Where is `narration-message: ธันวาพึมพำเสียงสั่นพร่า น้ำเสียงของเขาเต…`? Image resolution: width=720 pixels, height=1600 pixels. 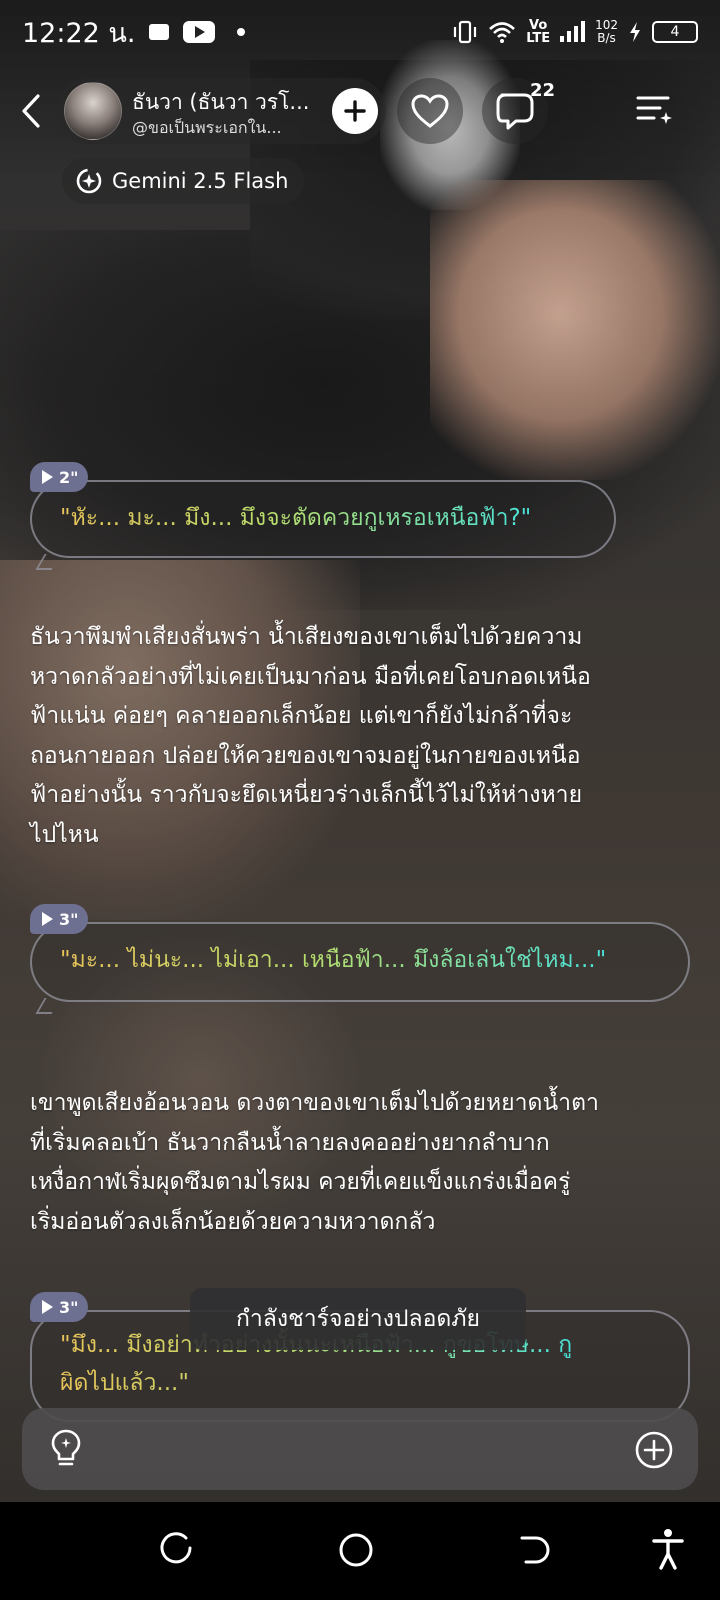 narration-message: ธันวาพึมพำเสียงสั่นพร่า น้ำเสียงของเขาเต… is located at coordinates (310, 736).